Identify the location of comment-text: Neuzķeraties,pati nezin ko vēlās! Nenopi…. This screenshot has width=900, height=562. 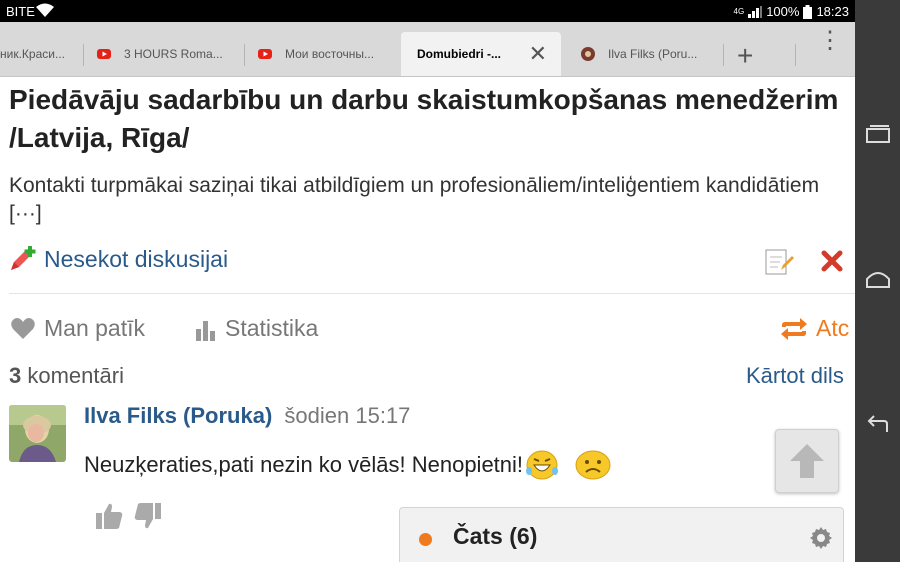
(304, 464).